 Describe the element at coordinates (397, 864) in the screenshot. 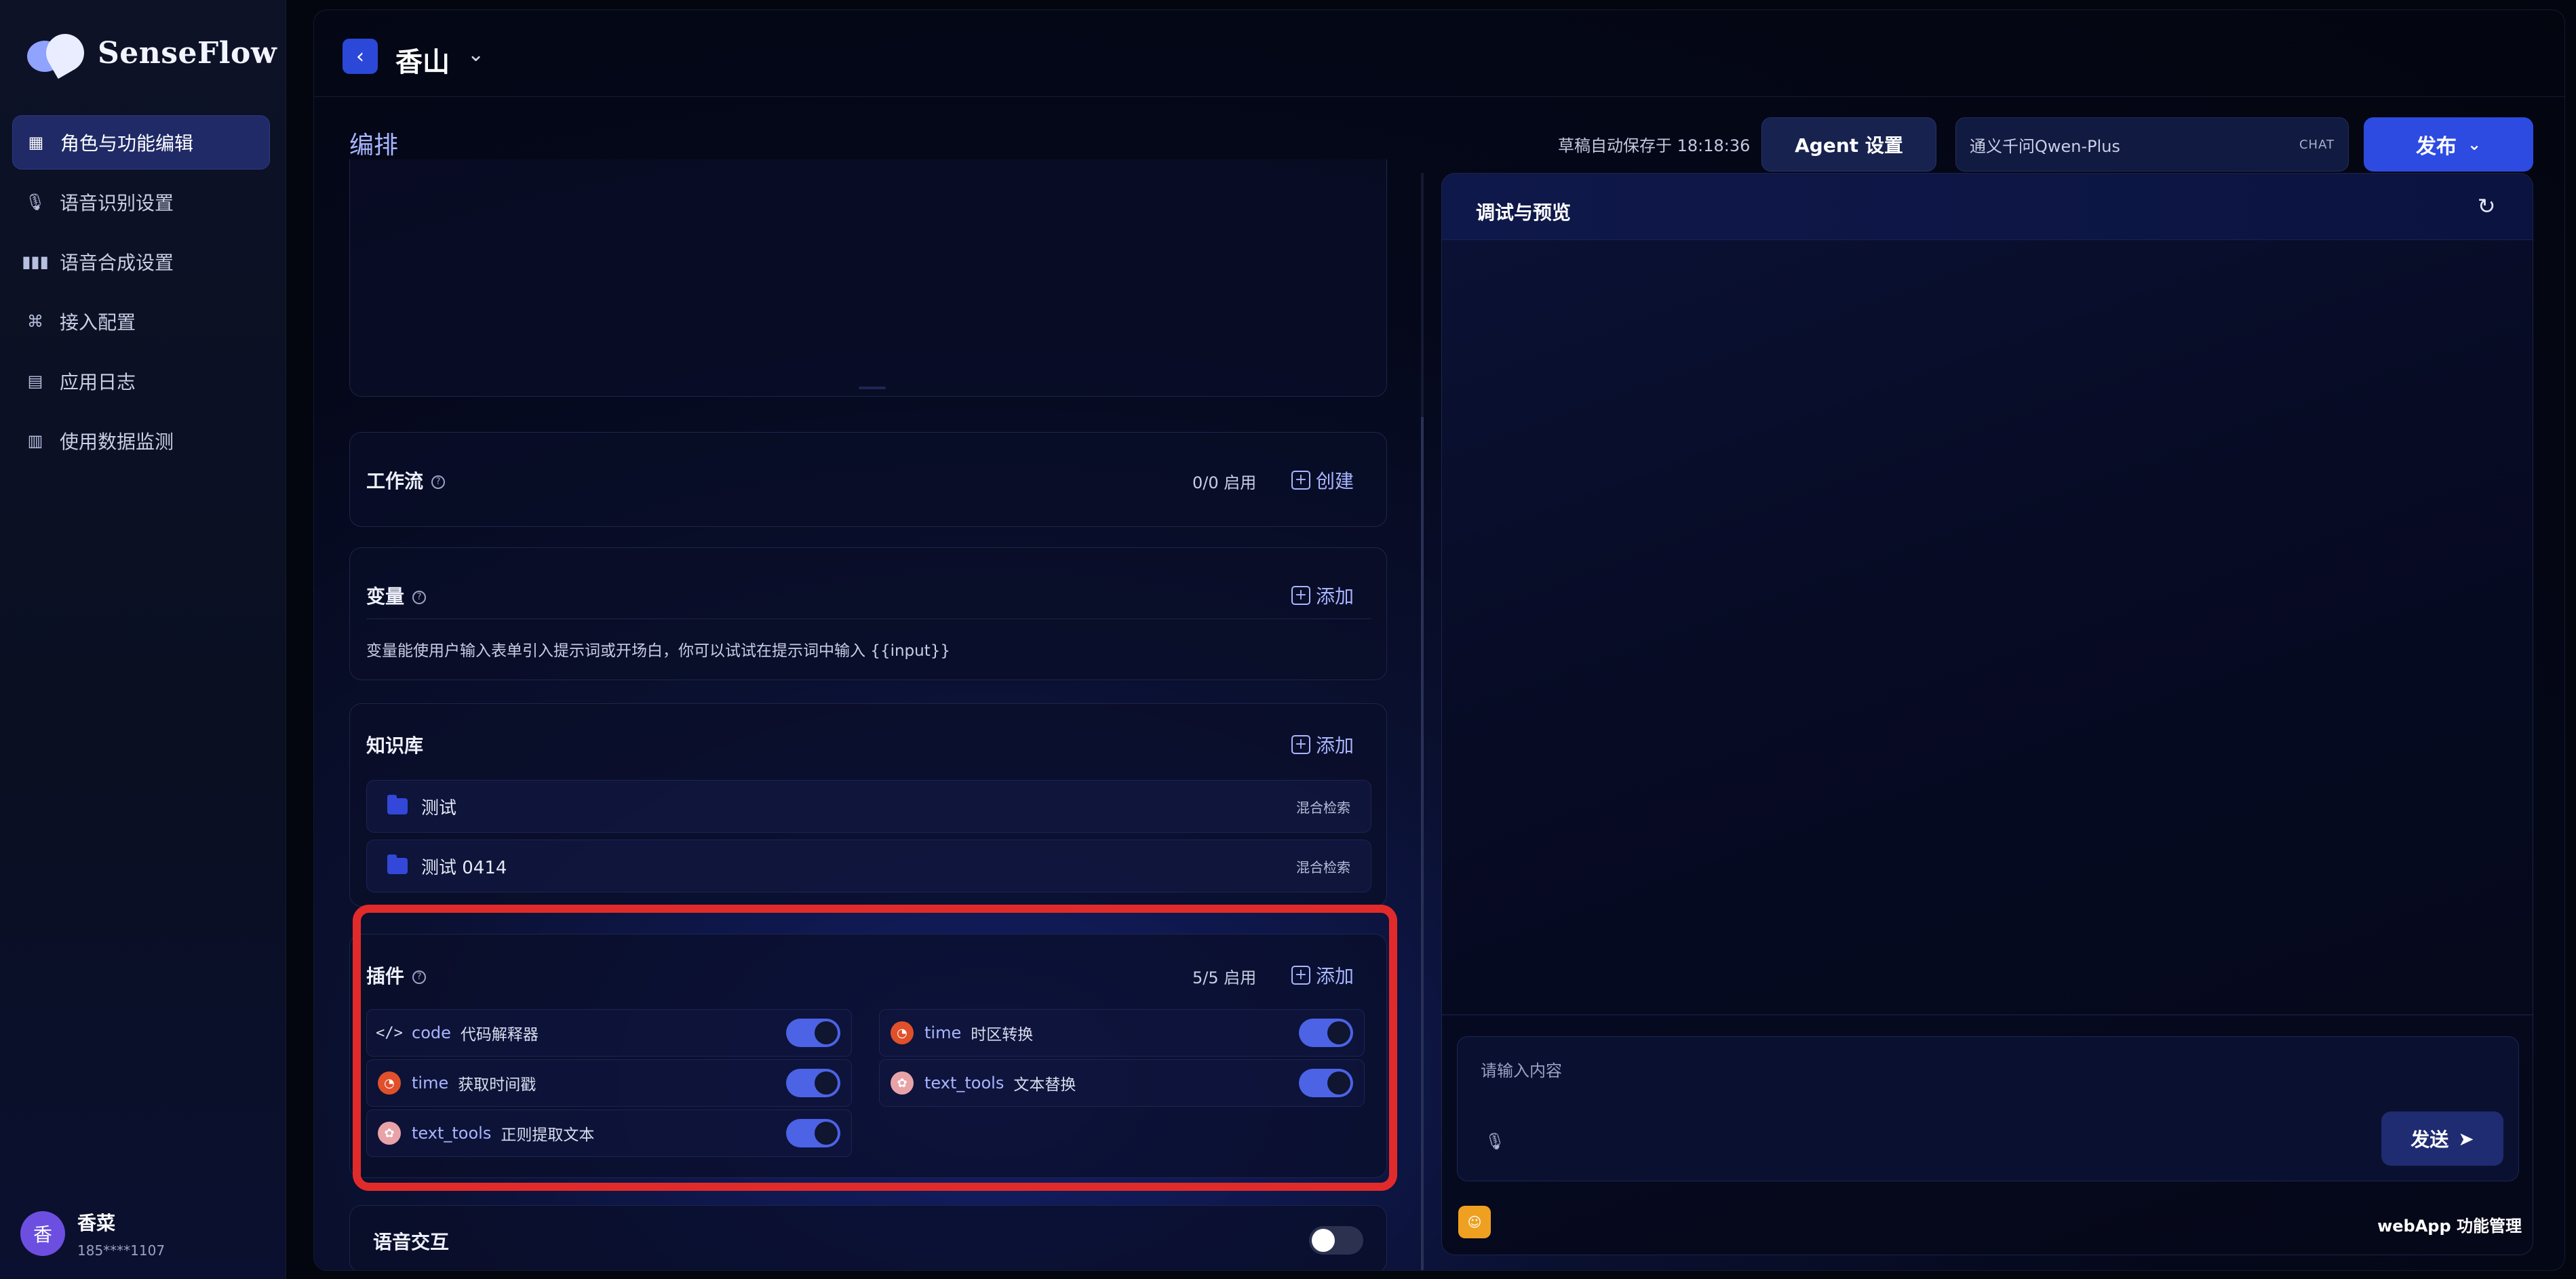

I see `folder-icon` at that location.